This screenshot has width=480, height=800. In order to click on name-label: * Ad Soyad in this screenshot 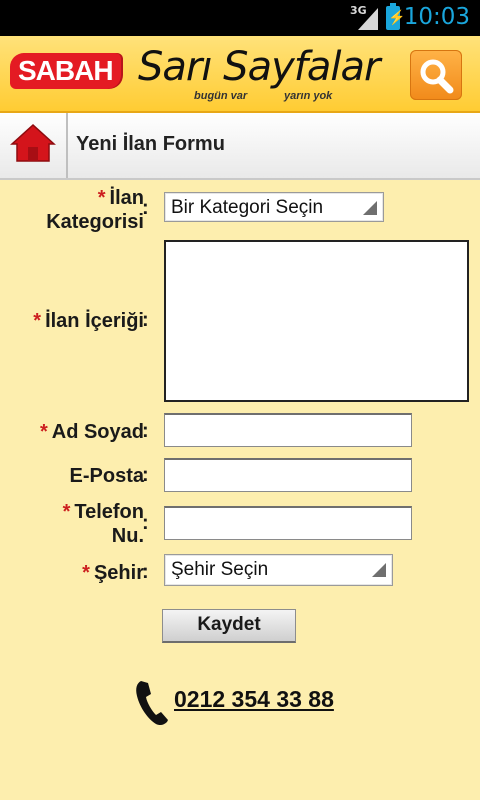, I will do `click(91, 432)`.